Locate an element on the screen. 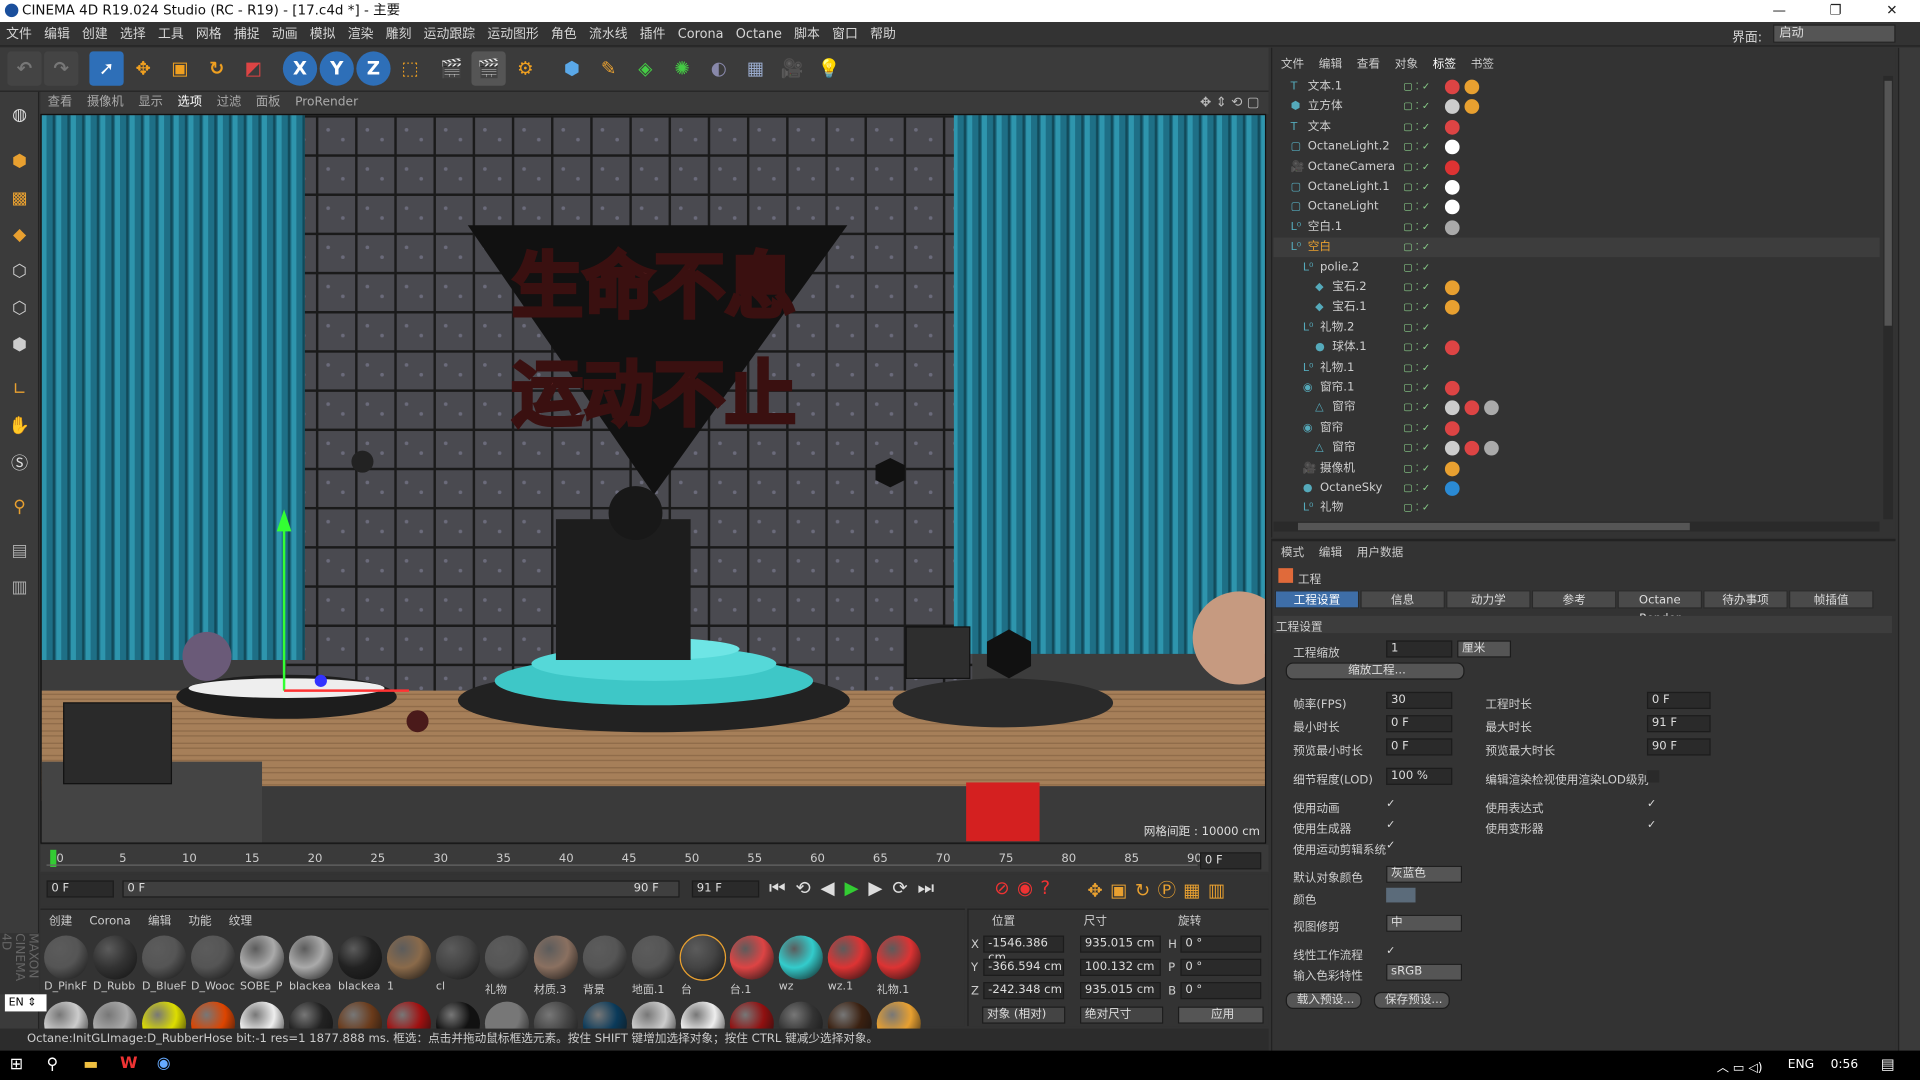 The height and width of the screenshot is (1080, 1920). menu-item: 编辑 is located at coordinates (57, 34).